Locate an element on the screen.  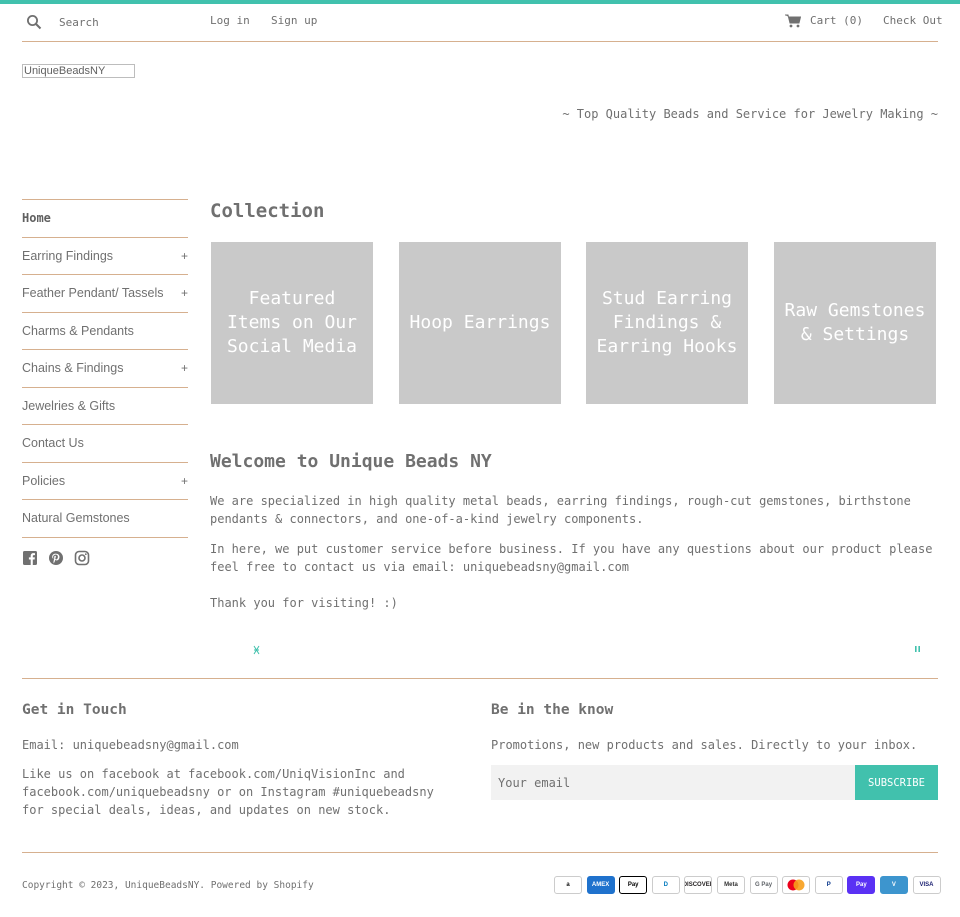
footer-contact-email: Email: uniquebeadsny@gmail.com is located at coordinates (130, 745).